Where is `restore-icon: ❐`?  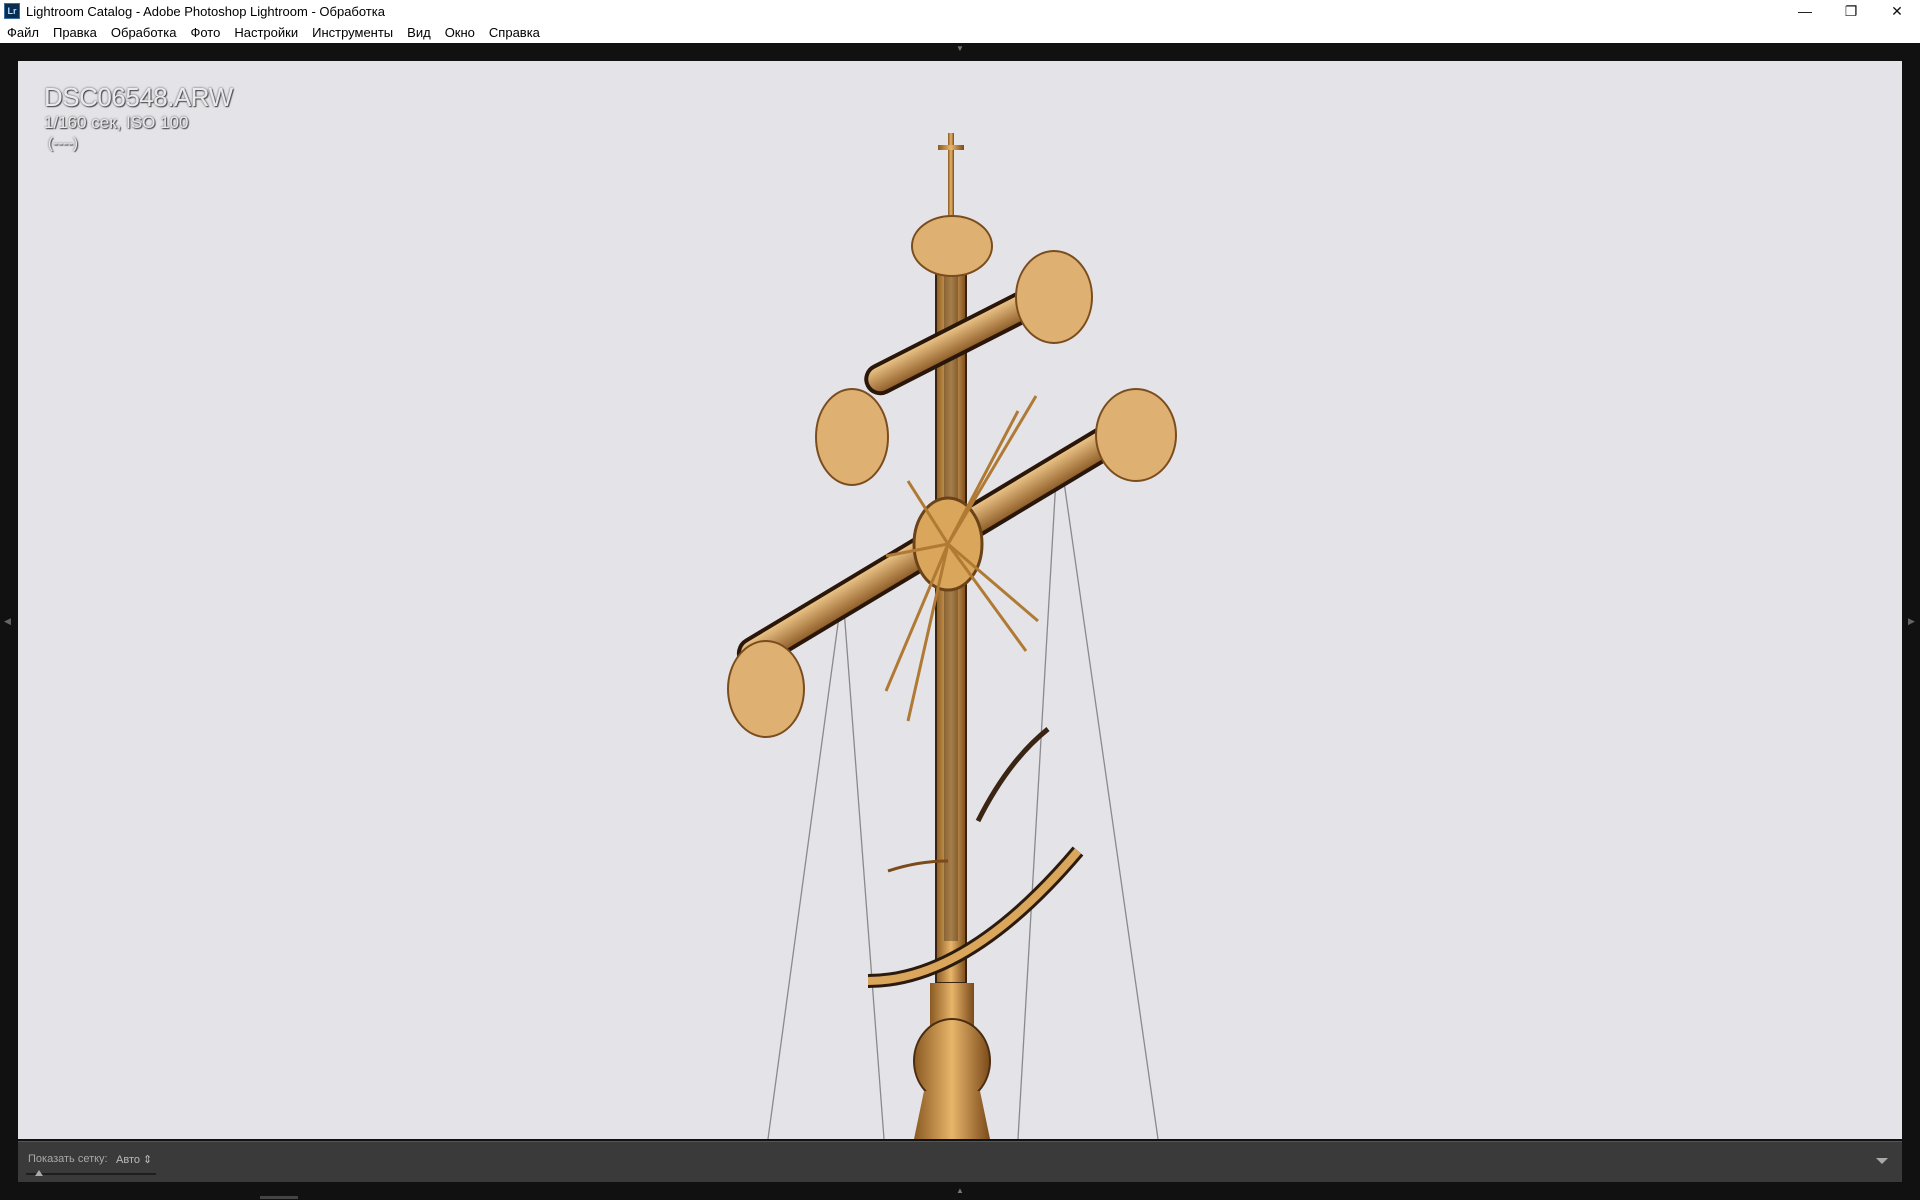 restore-icon: ❐ is located at coordinates (1851, 11).